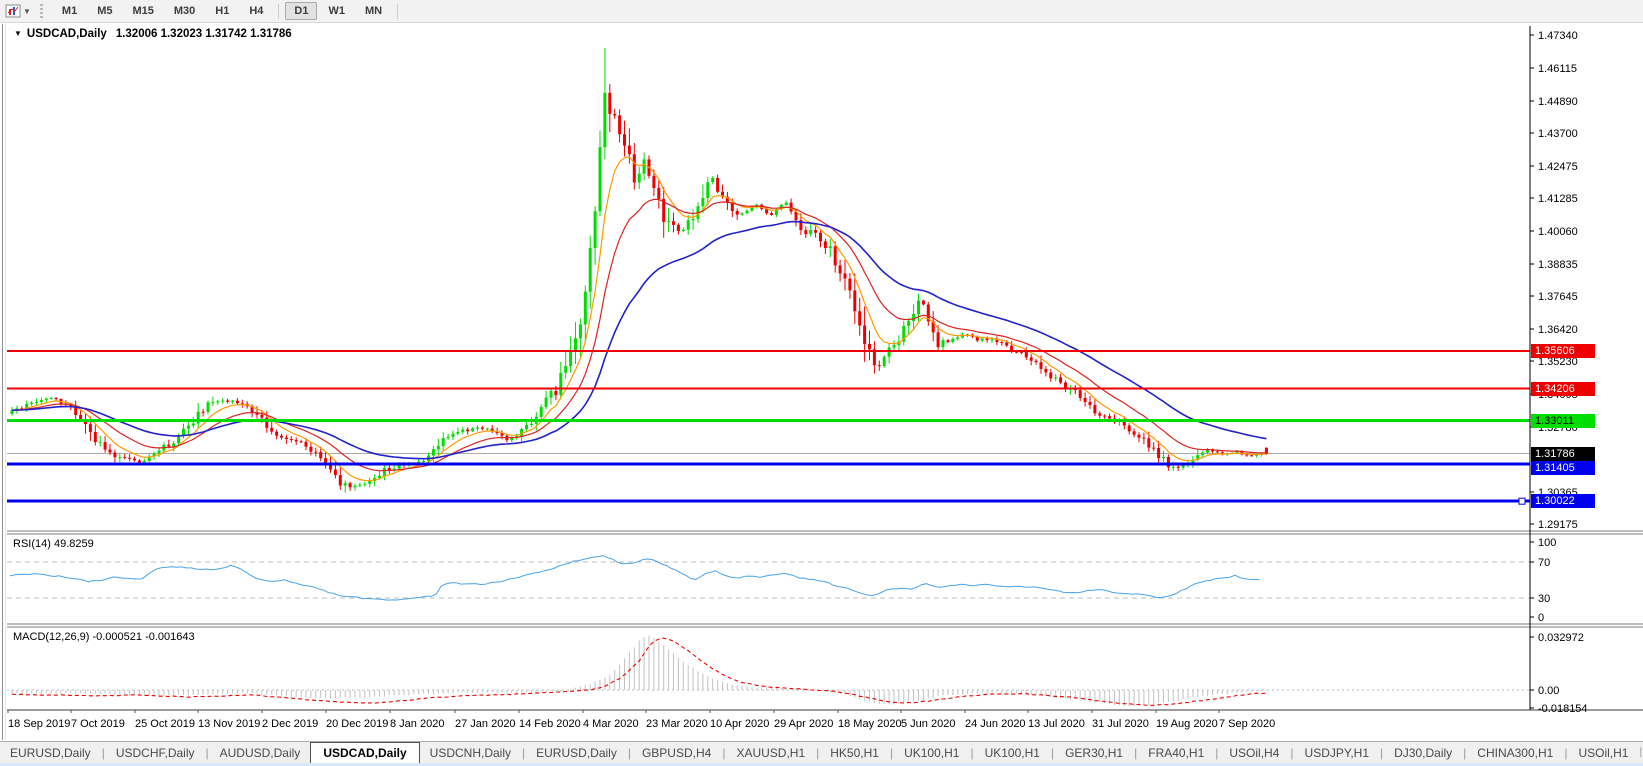 This screenshot has width=1643, height=766. What do you see at coordinates (1558, 102) in the screenshot?
I see `price-axis-label: 1.44890` at bounding box center [1558, 102].